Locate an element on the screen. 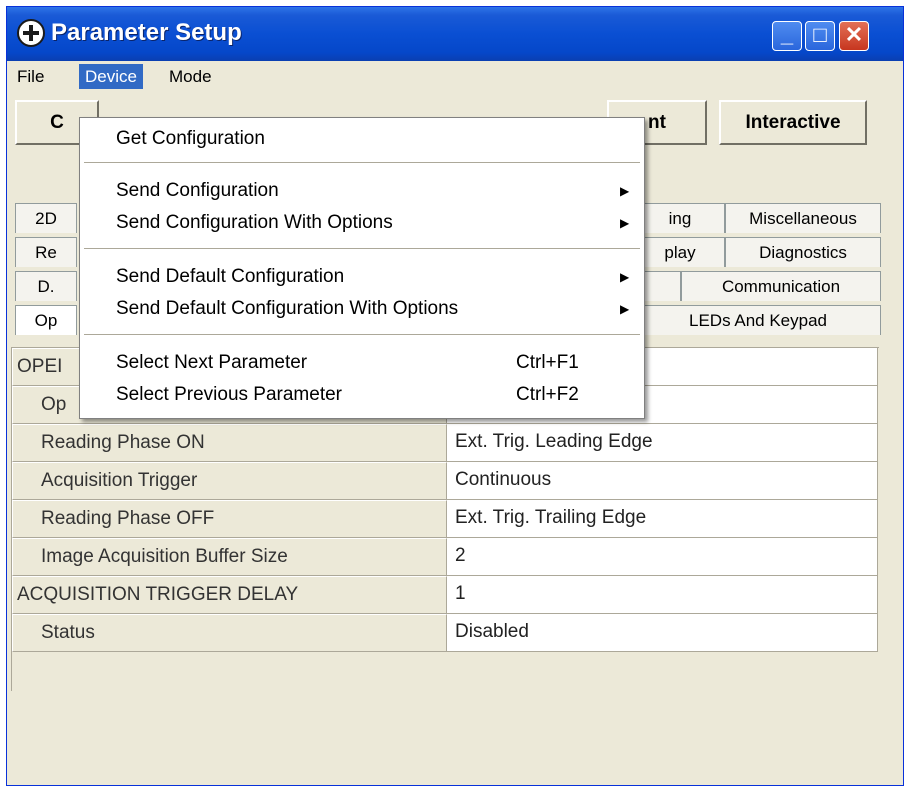 This screenshot has height=790, width=908. menu-item-select-next-parameter: Select Next Parameter Ctrl+F1 is located at coordinates (362, 363).